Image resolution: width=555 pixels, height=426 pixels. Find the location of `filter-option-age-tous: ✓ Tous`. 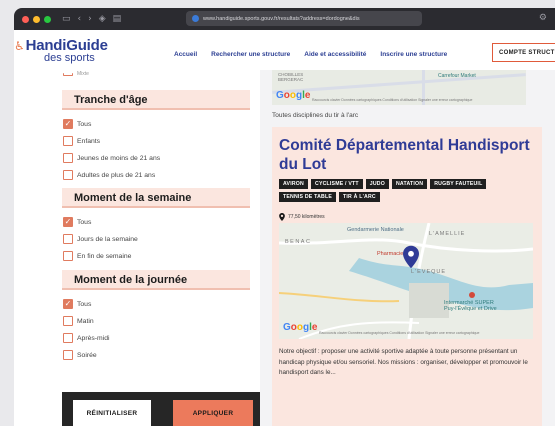

filter-option-age-tous: ✓ Tous is located at coordinates (77, 124).